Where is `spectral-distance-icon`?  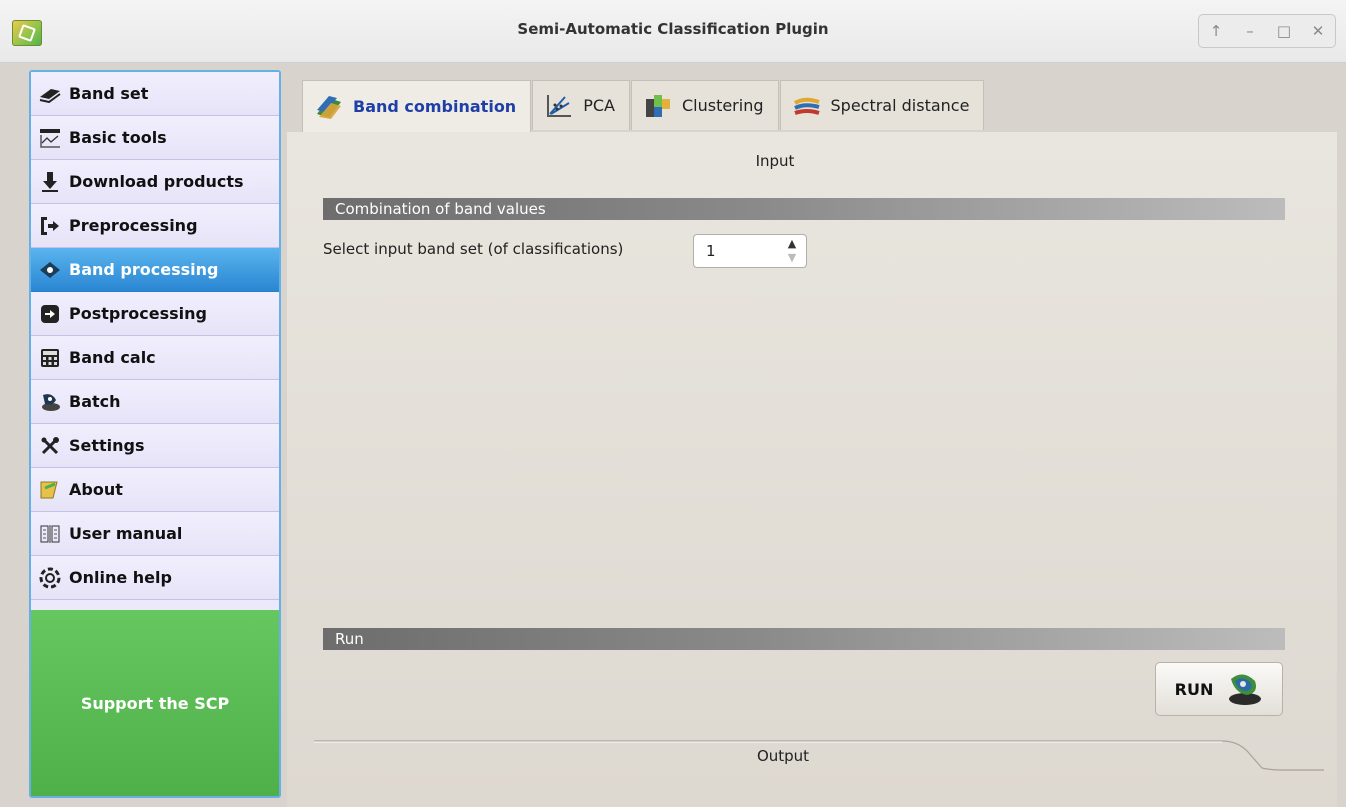 spectral-distance-icon is located at coordinates (807, 106).